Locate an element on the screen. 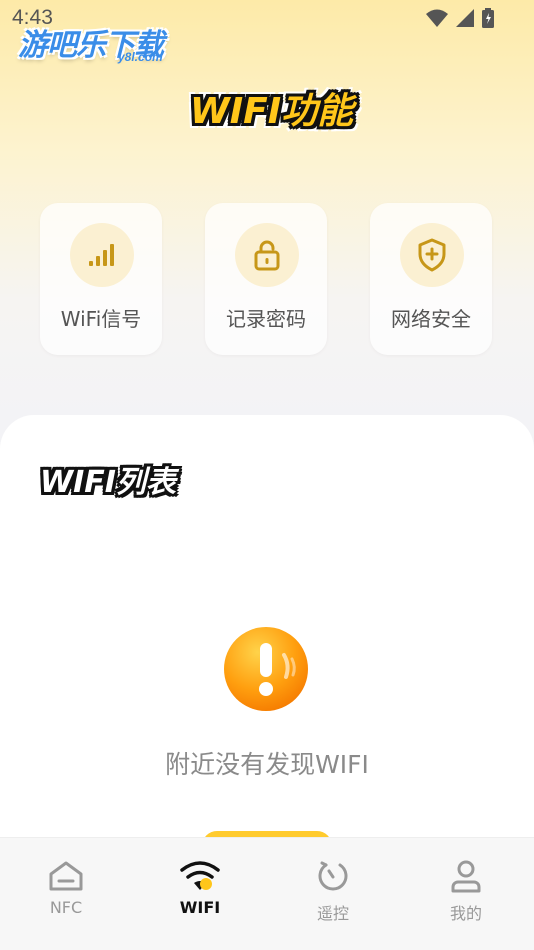  remote-icon is located at coordinates (333, 876).